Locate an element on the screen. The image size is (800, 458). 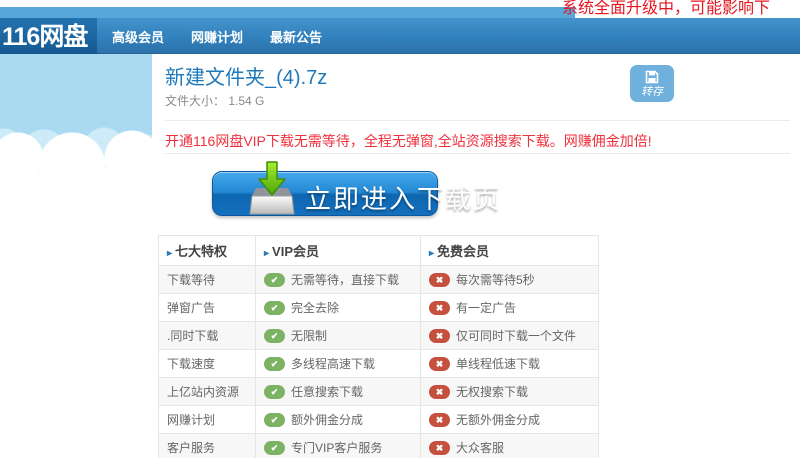
vip-text: 专门VIP客户服务 is located at coordinates (337, 448).